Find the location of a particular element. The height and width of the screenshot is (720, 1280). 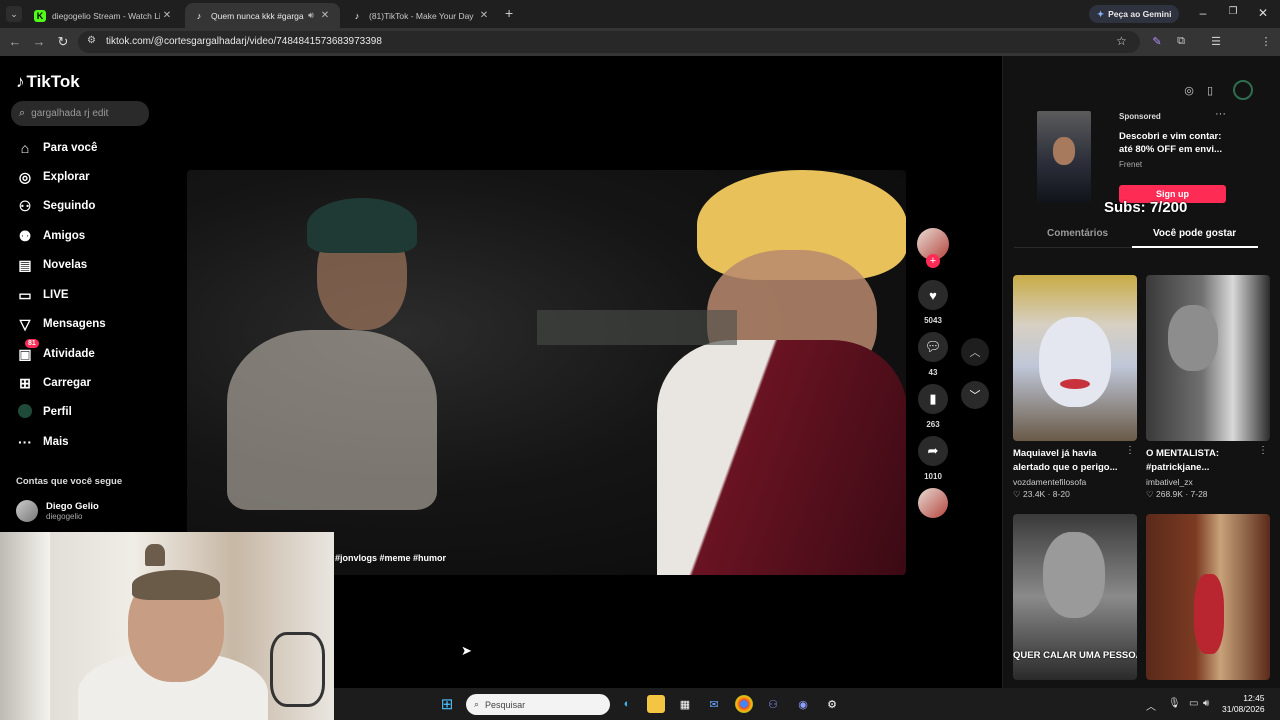

nav-item-para-voce: ⌂ Para você is located at coordinates (57, 148).